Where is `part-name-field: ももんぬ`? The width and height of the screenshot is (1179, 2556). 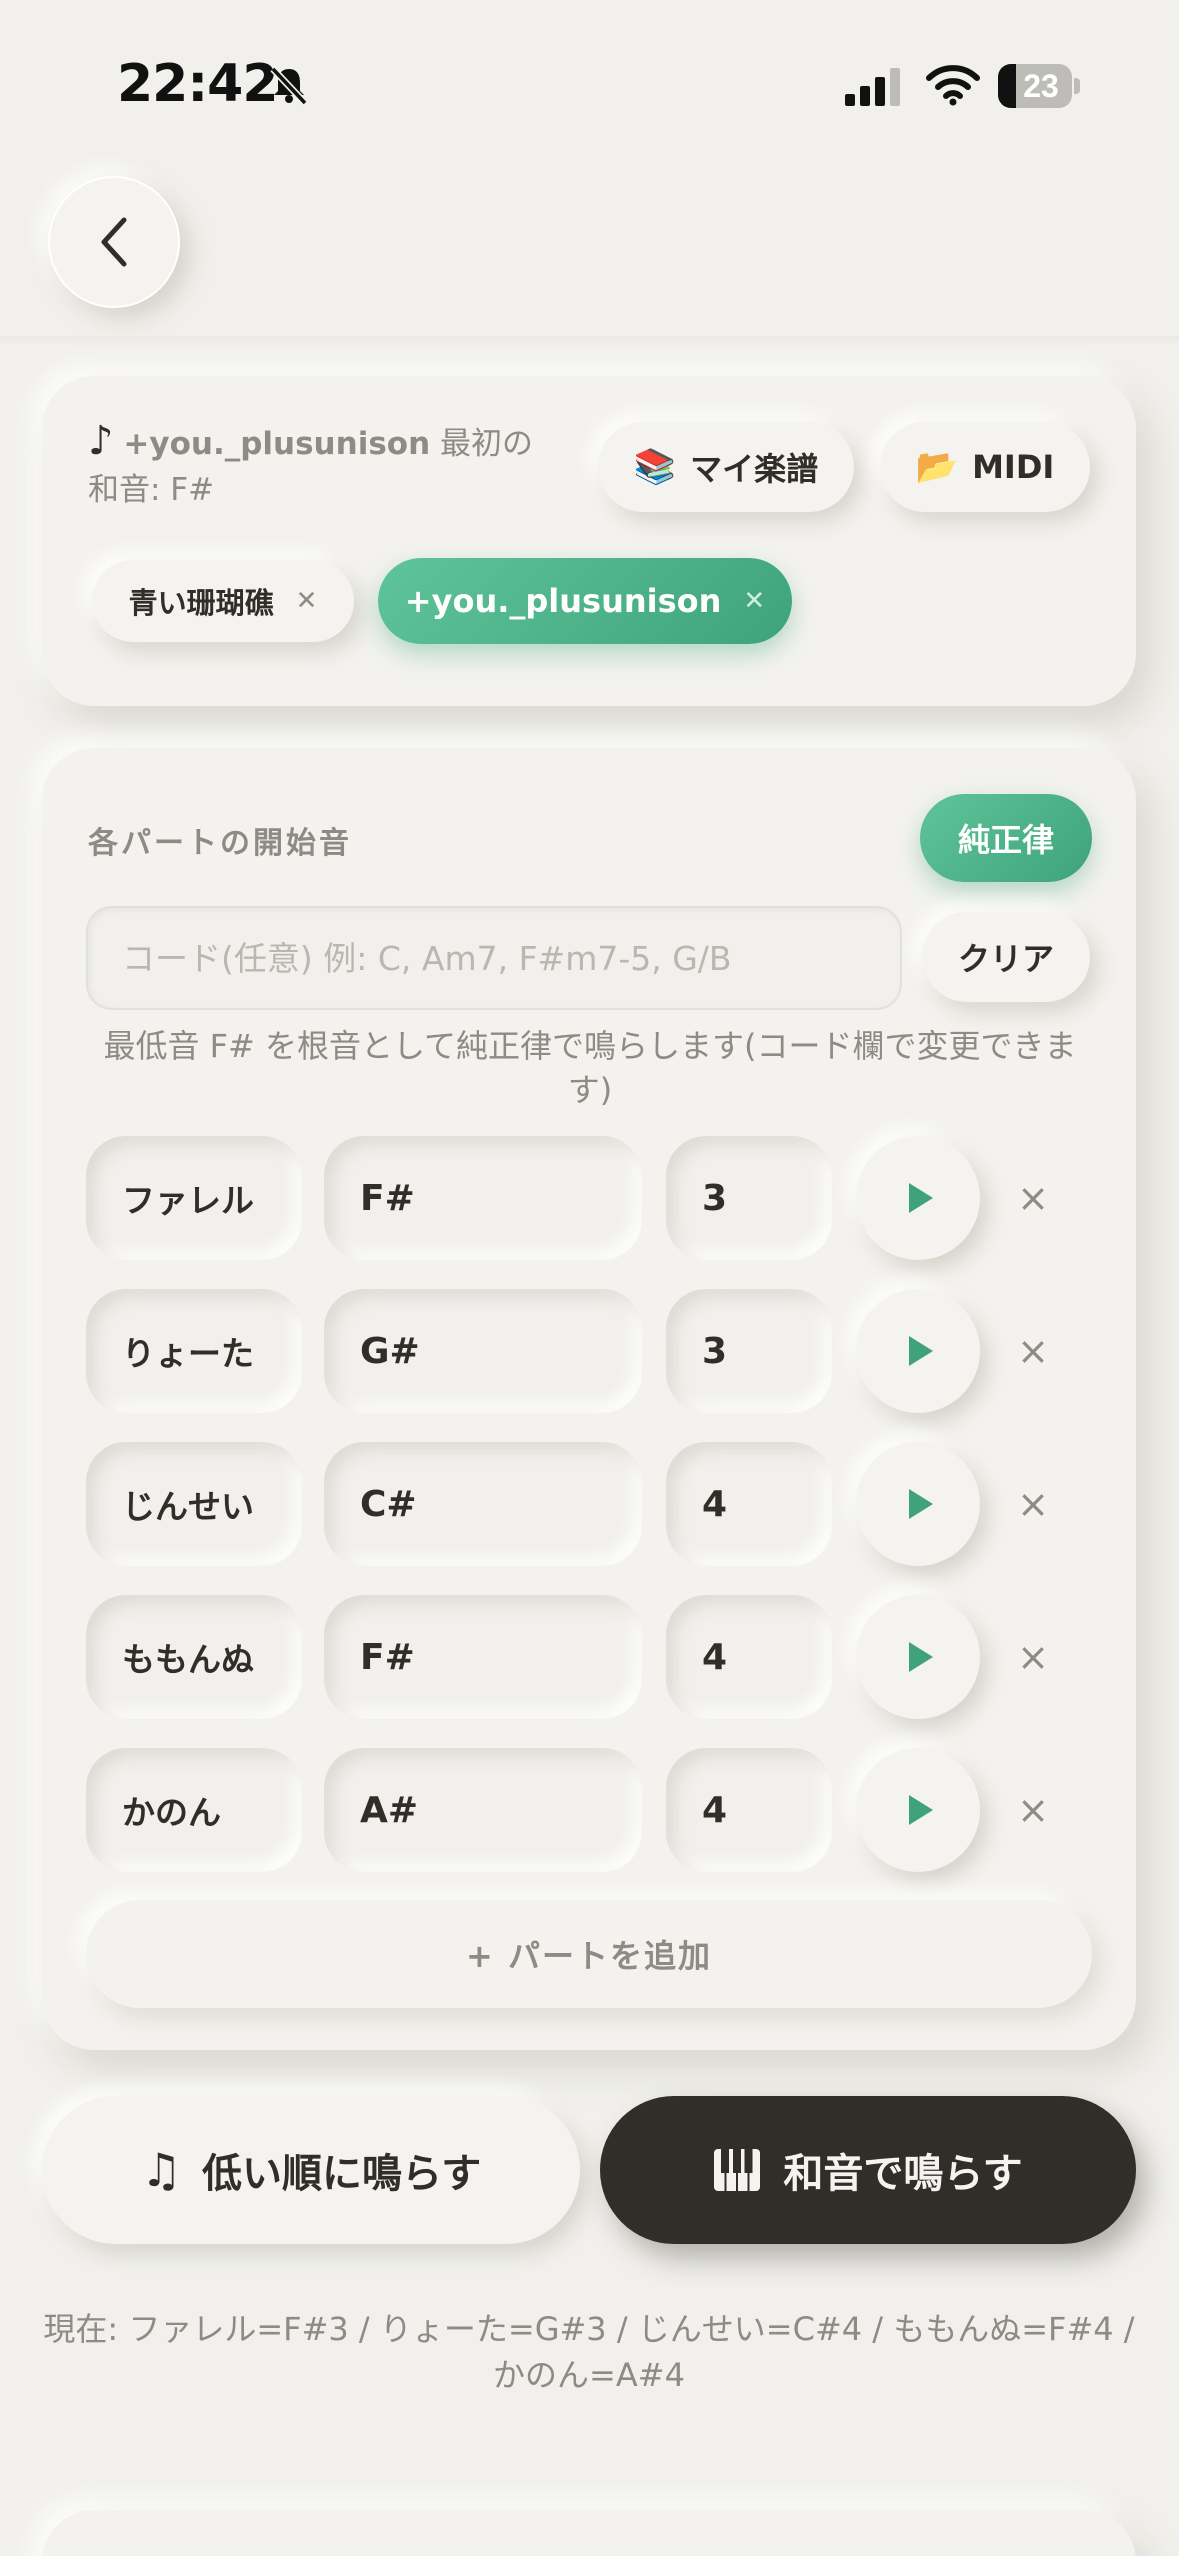 part-name-field: ももんぬ is located at coordinates (194, 1657).